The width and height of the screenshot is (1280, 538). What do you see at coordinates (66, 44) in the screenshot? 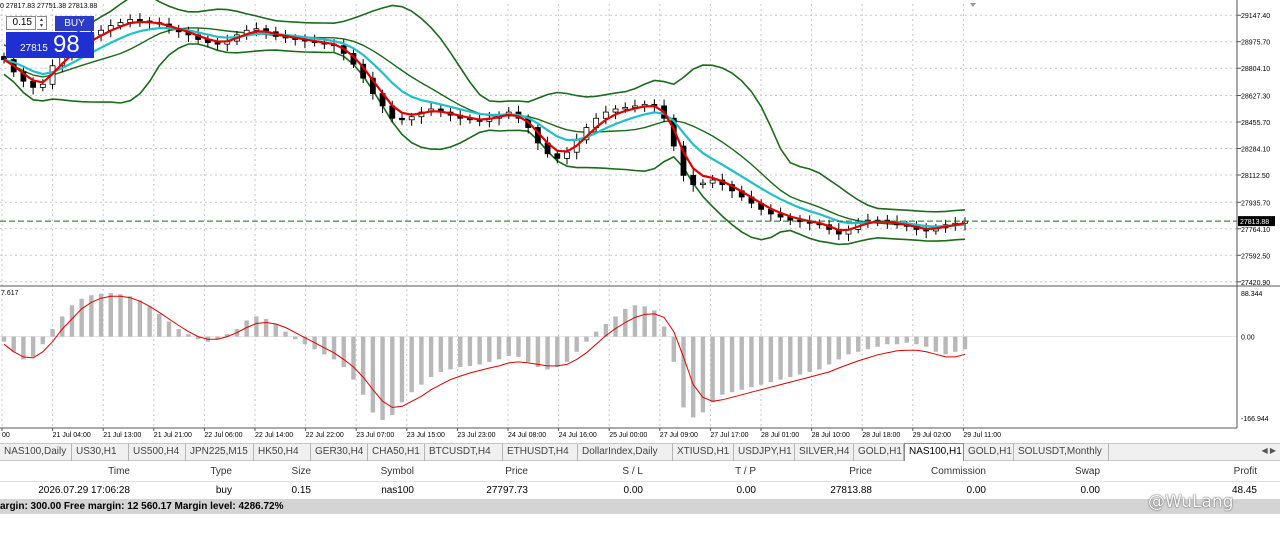
I see `buy-price-big: 98` at bounding box center [66, 44].